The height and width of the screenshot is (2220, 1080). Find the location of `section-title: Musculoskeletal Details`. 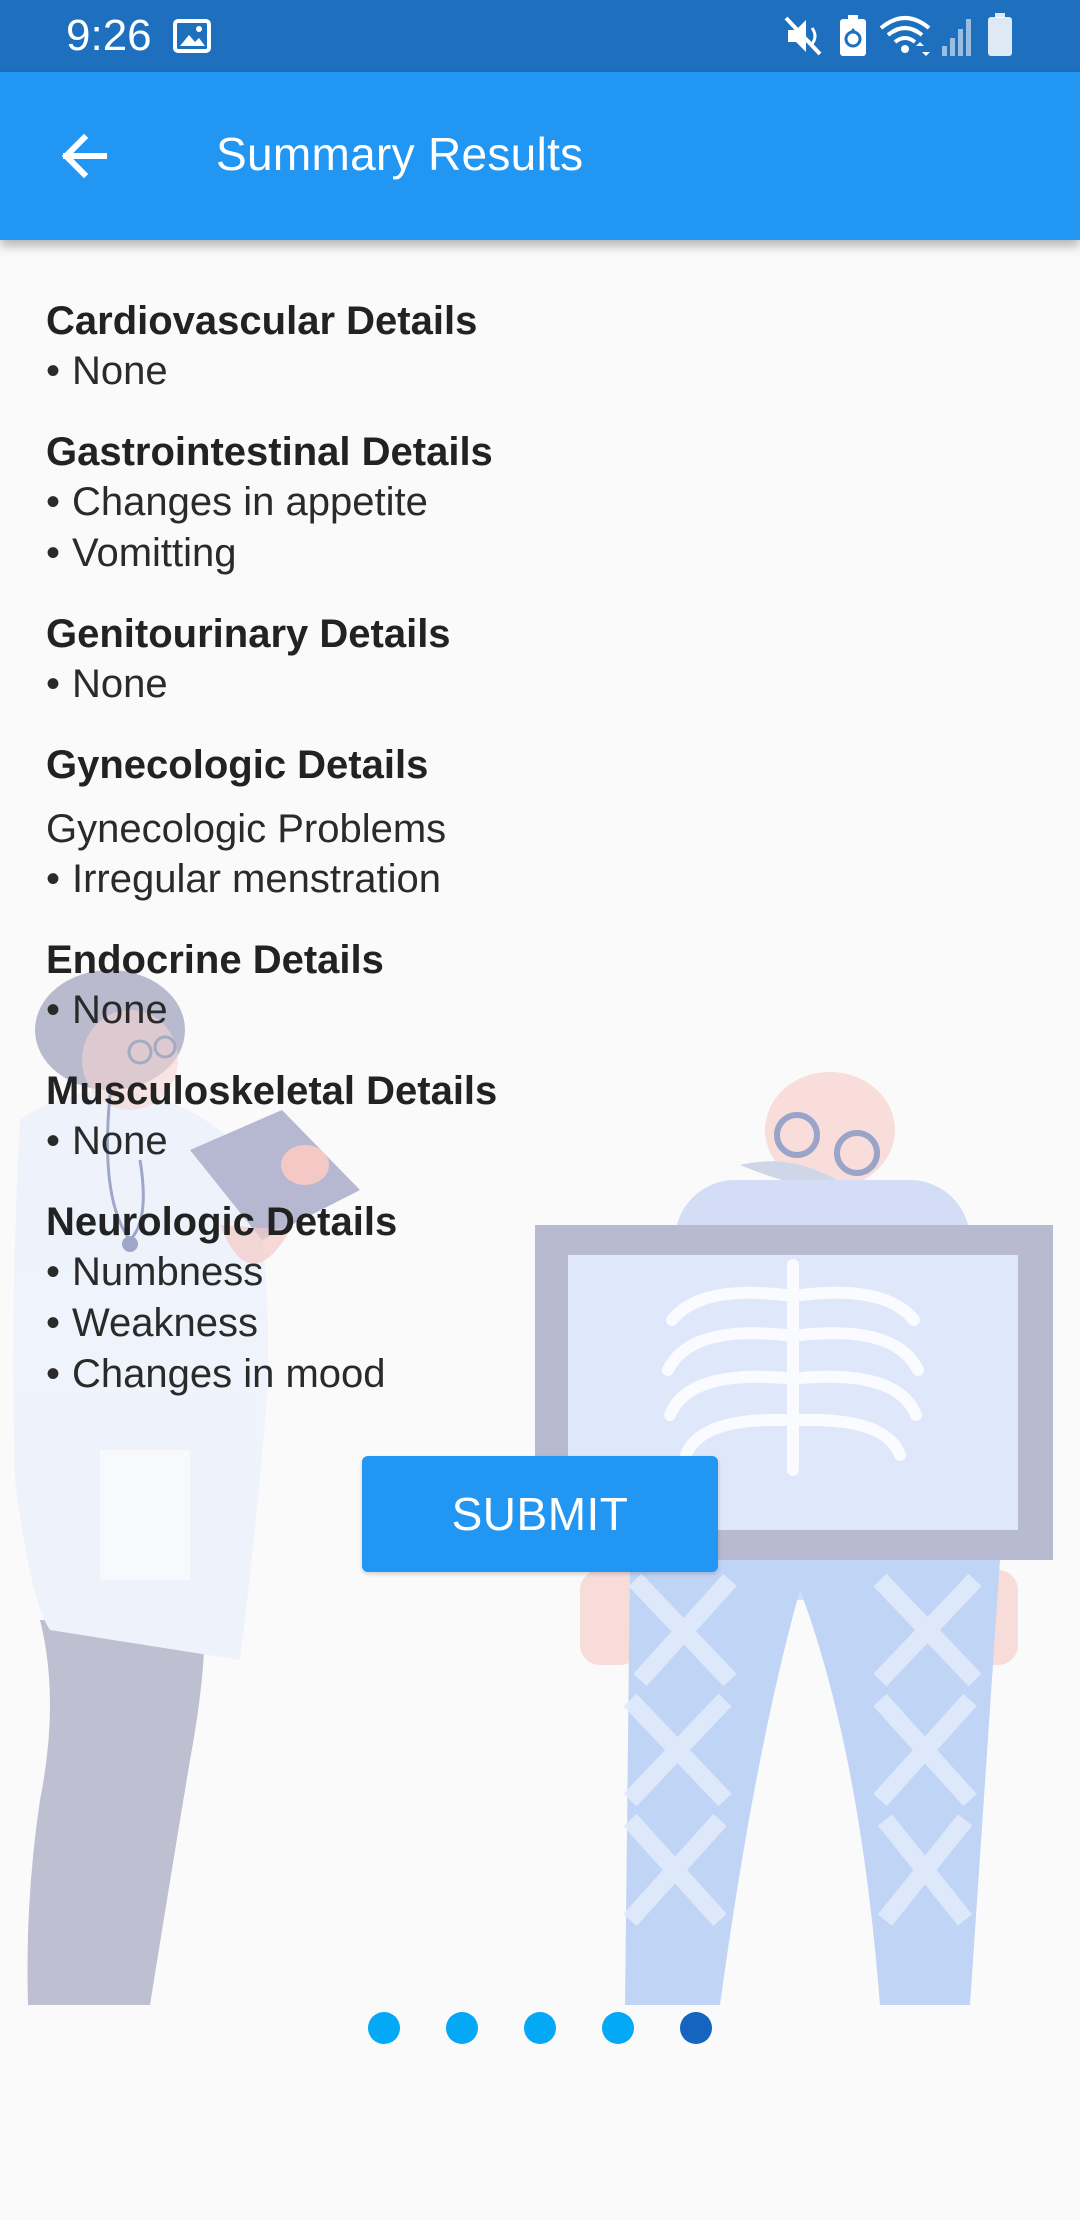

section-title: Musculoskeletal Details is located at coordinates (272, 1091).